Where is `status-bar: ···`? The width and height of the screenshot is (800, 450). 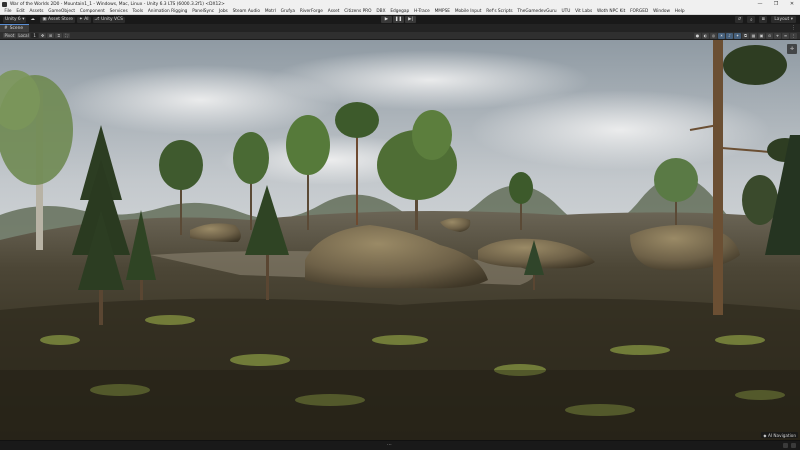 status-bar: ··· is located at coordinates (400, 445).